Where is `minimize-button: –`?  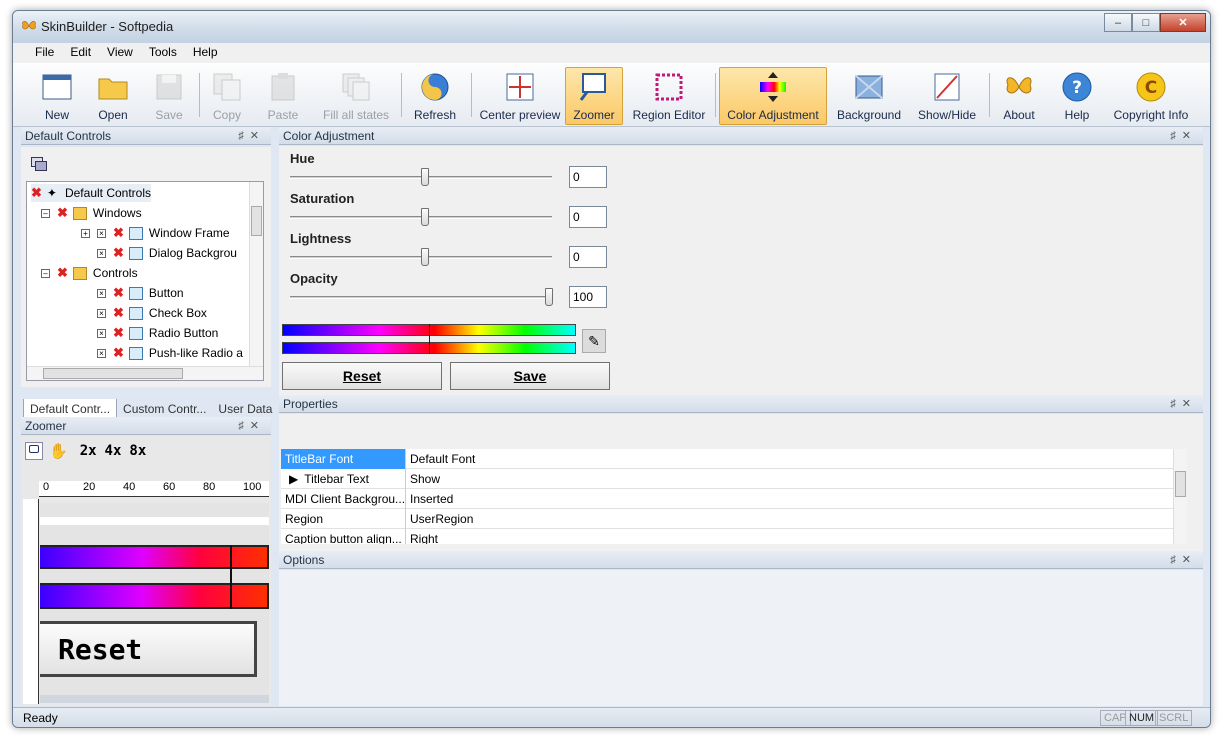
minimize-button: – is located at coordinates (1118, 22).